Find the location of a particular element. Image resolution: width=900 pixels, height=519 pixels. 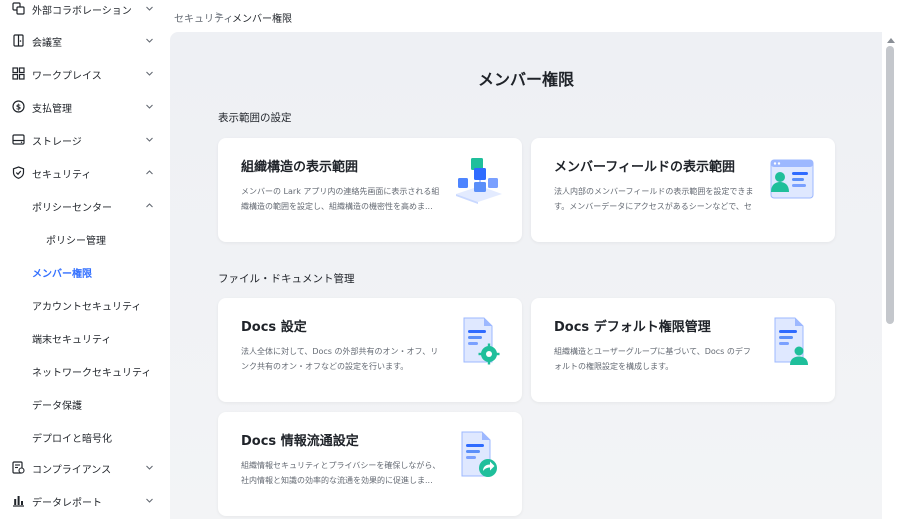

scroll-up-arrow-icon is located at coordinates (891, 40).